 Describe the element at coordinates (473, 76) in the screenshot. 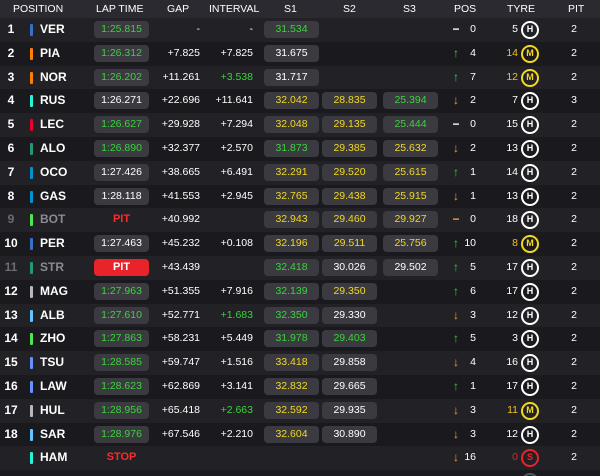

I see `positions-changed: 7` at that location.